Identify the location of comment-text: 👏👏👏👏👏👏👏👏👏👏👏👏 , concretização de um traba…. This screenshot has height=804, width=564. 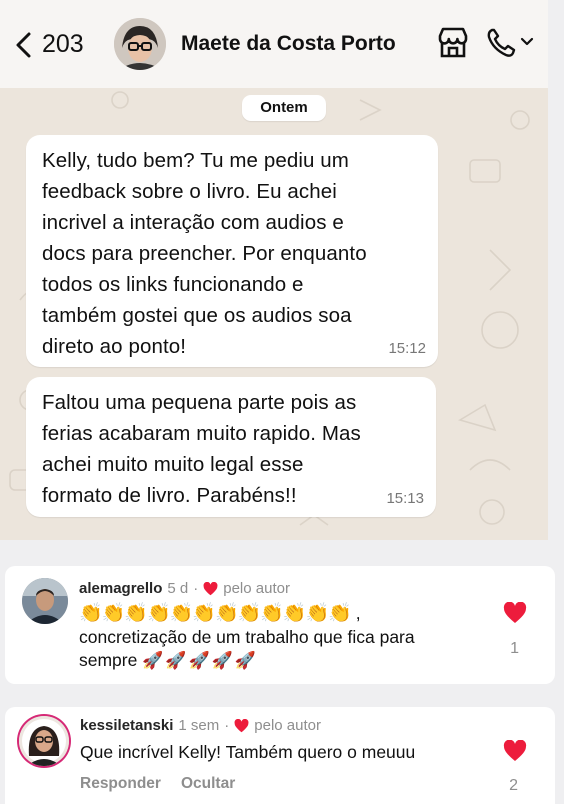
(279, 637).